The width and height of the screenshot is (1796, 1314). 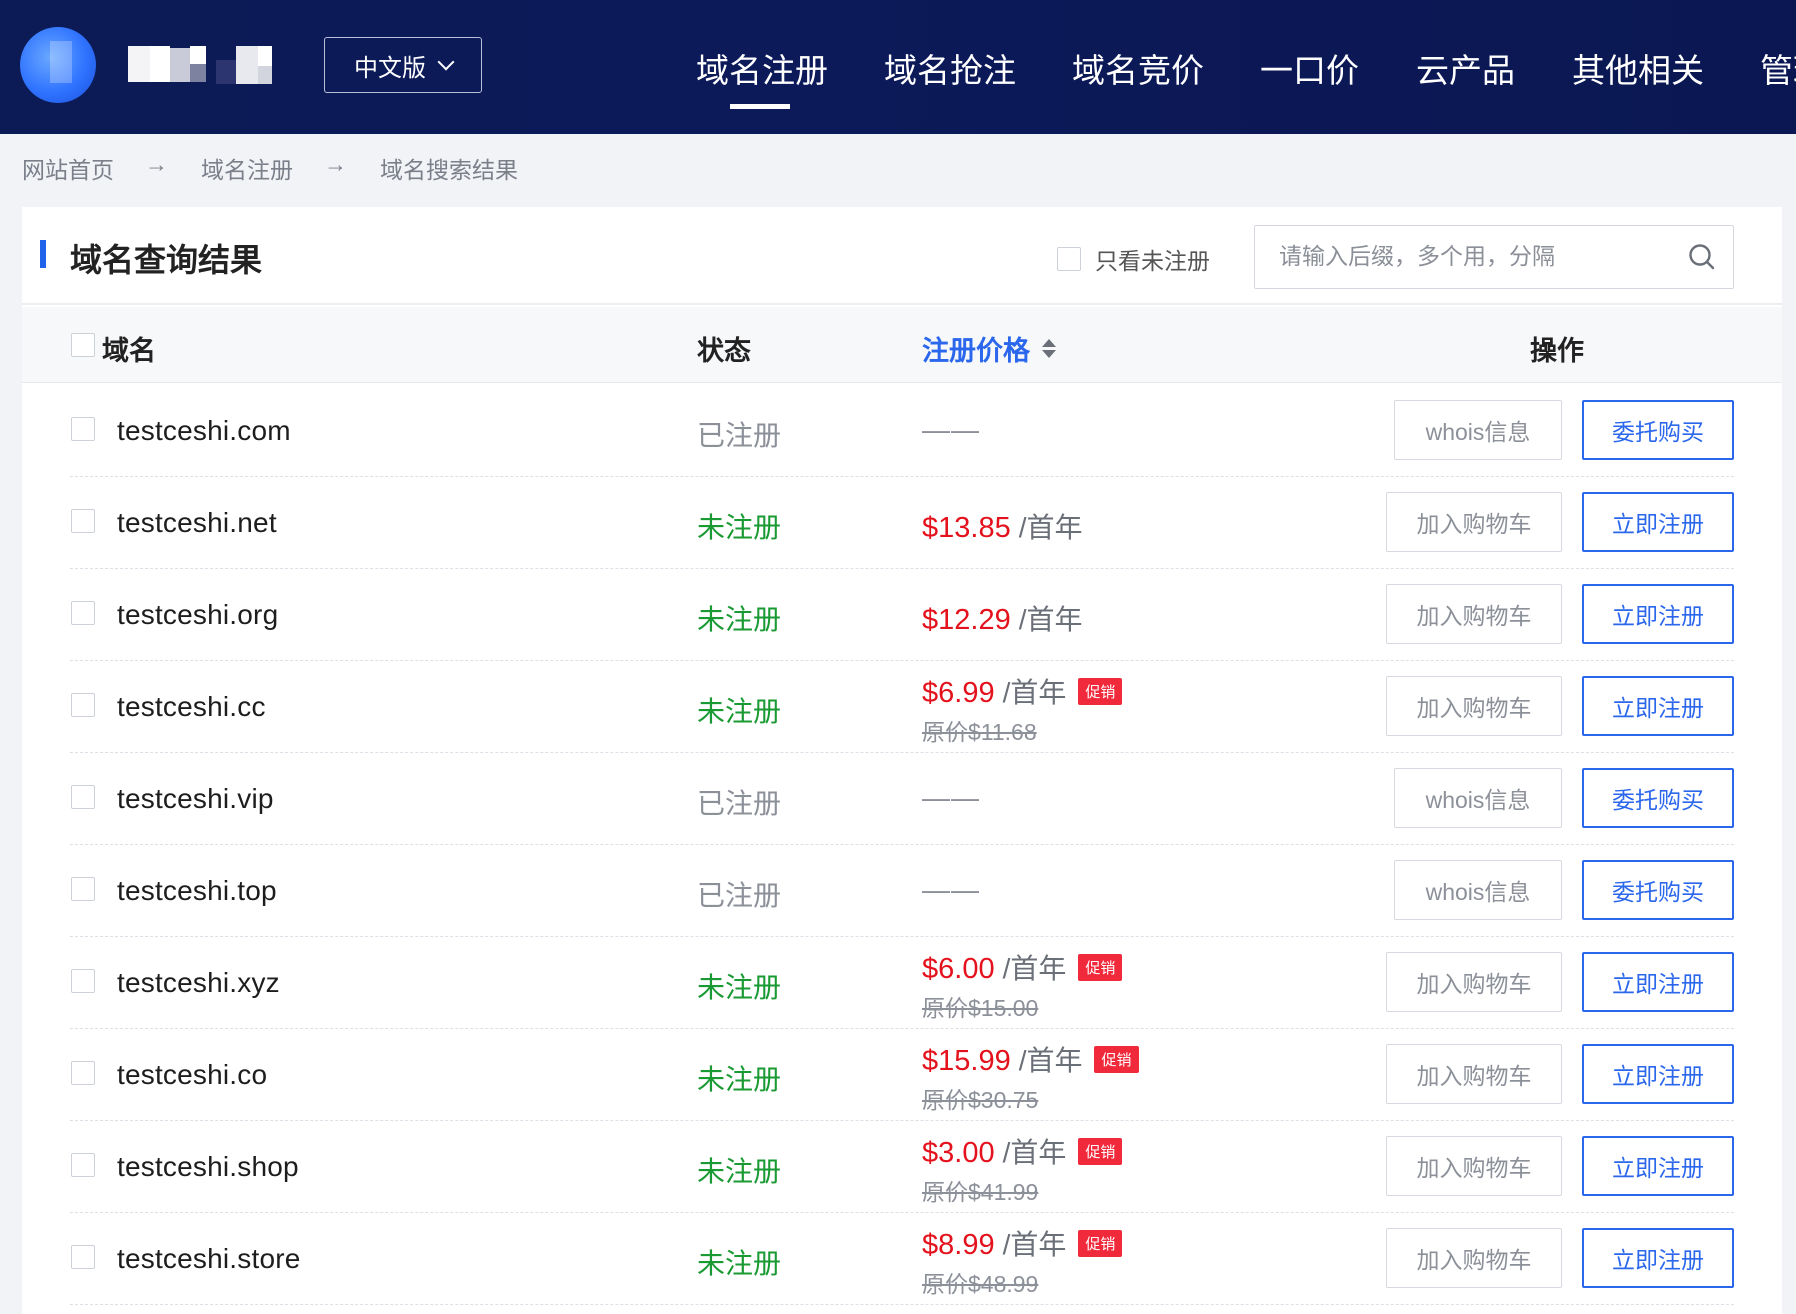 What do you see at coordinates (197, 522) in the screenshot?
I see `domain-name: testceshi.net` at bounding box center [197, 522].